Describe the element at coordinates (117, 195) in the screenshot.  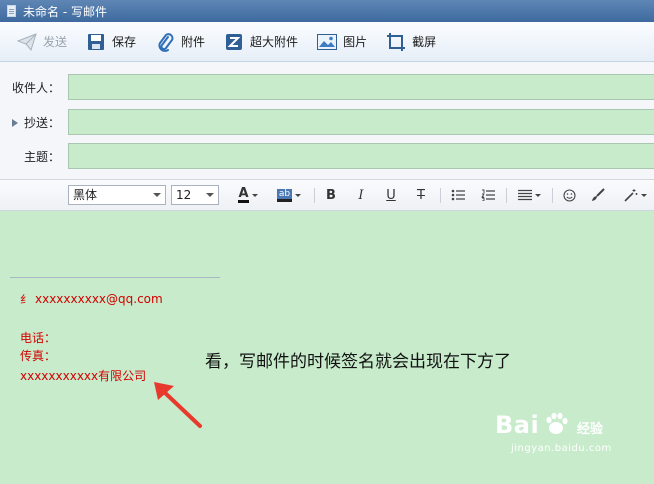
I see `font-family-select: 黑体` at that location.